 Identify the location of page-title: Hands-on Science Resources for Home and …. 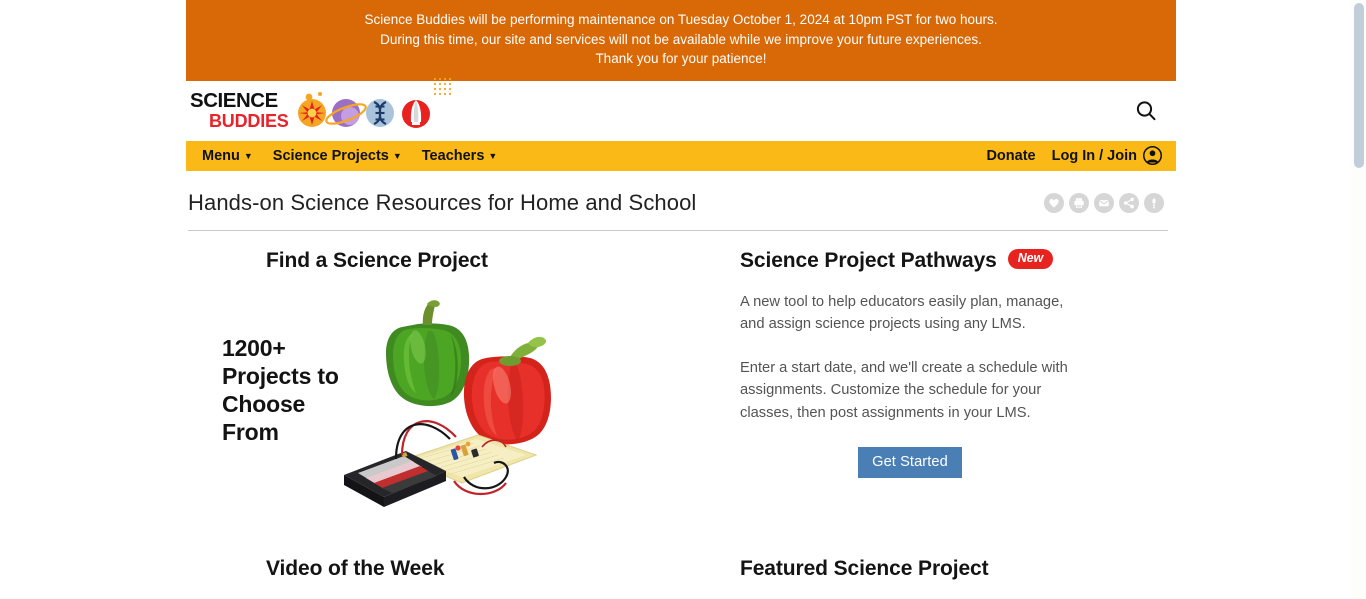
(442, 202).